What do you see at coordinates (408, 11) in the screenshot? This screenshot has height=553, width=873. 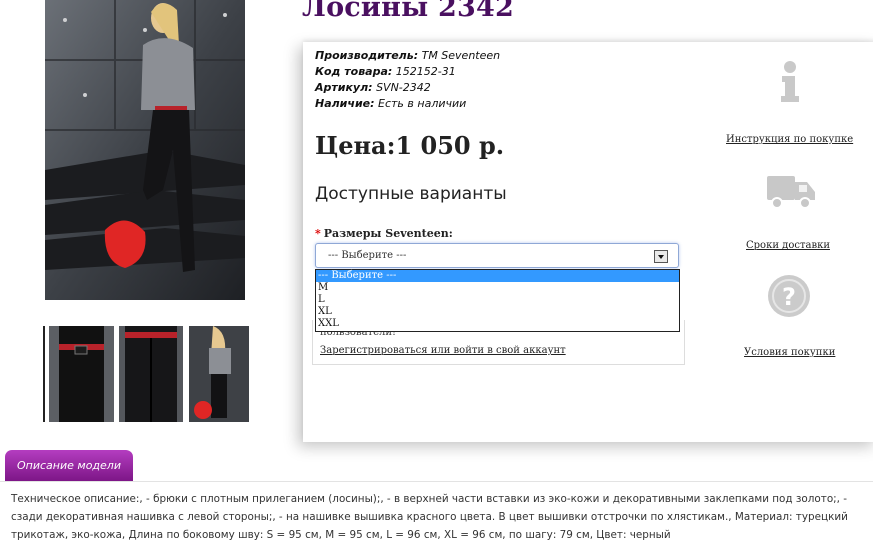 I see `product-title: Лосины 2342` at bounding box center [408, 11].